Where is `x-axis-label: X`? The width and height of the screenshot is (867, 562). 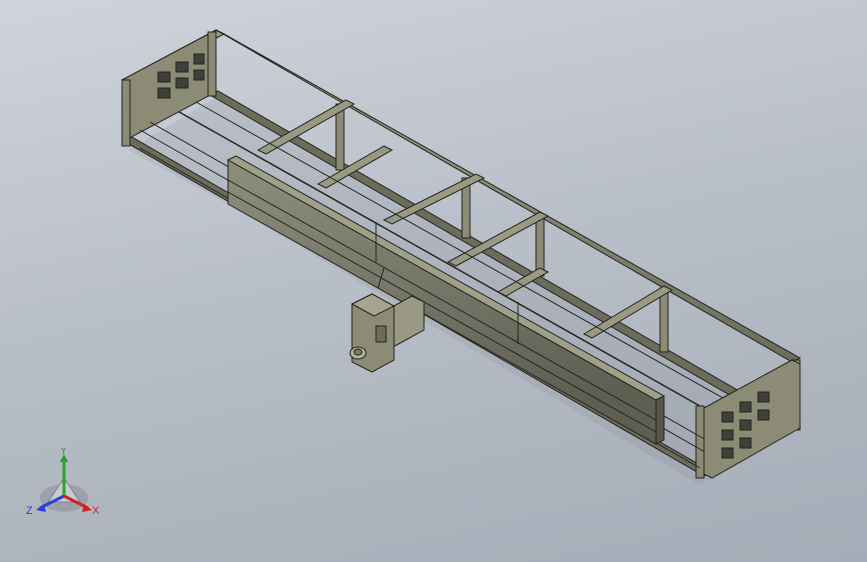
x-axis-label: X is located at coordinates (96, 511).